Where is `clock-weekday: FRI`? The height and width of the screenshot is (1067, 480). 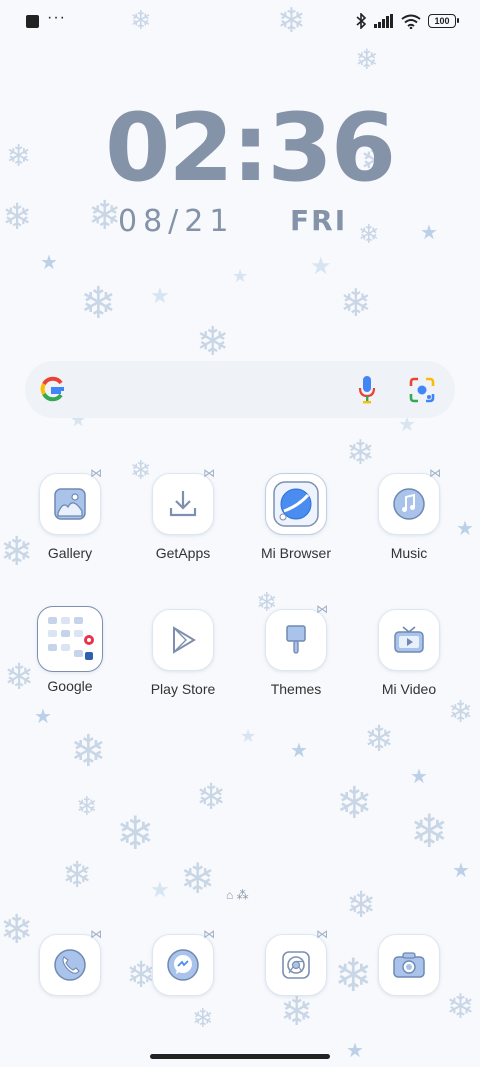 clock-weekday: FRI is located at coordinates (319, 220).